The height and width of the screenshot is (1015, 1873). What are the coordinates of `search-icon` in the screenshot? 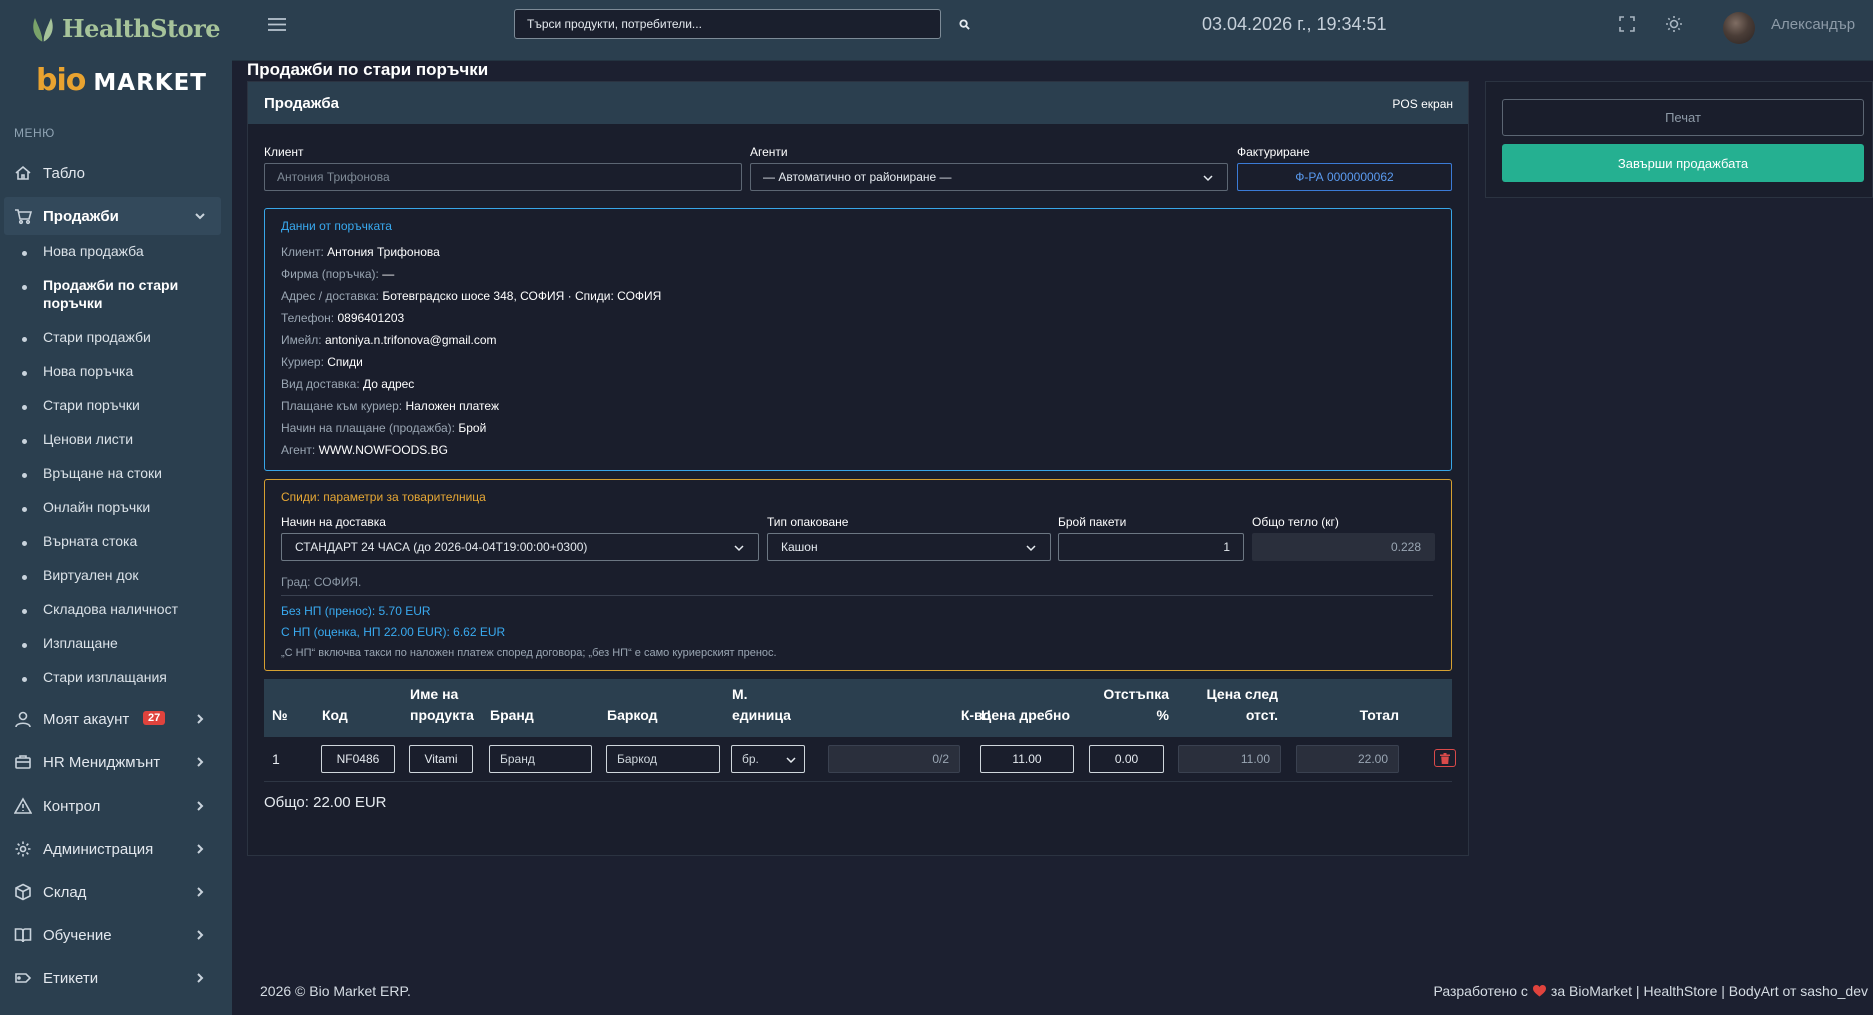 It's located at (964, 24).